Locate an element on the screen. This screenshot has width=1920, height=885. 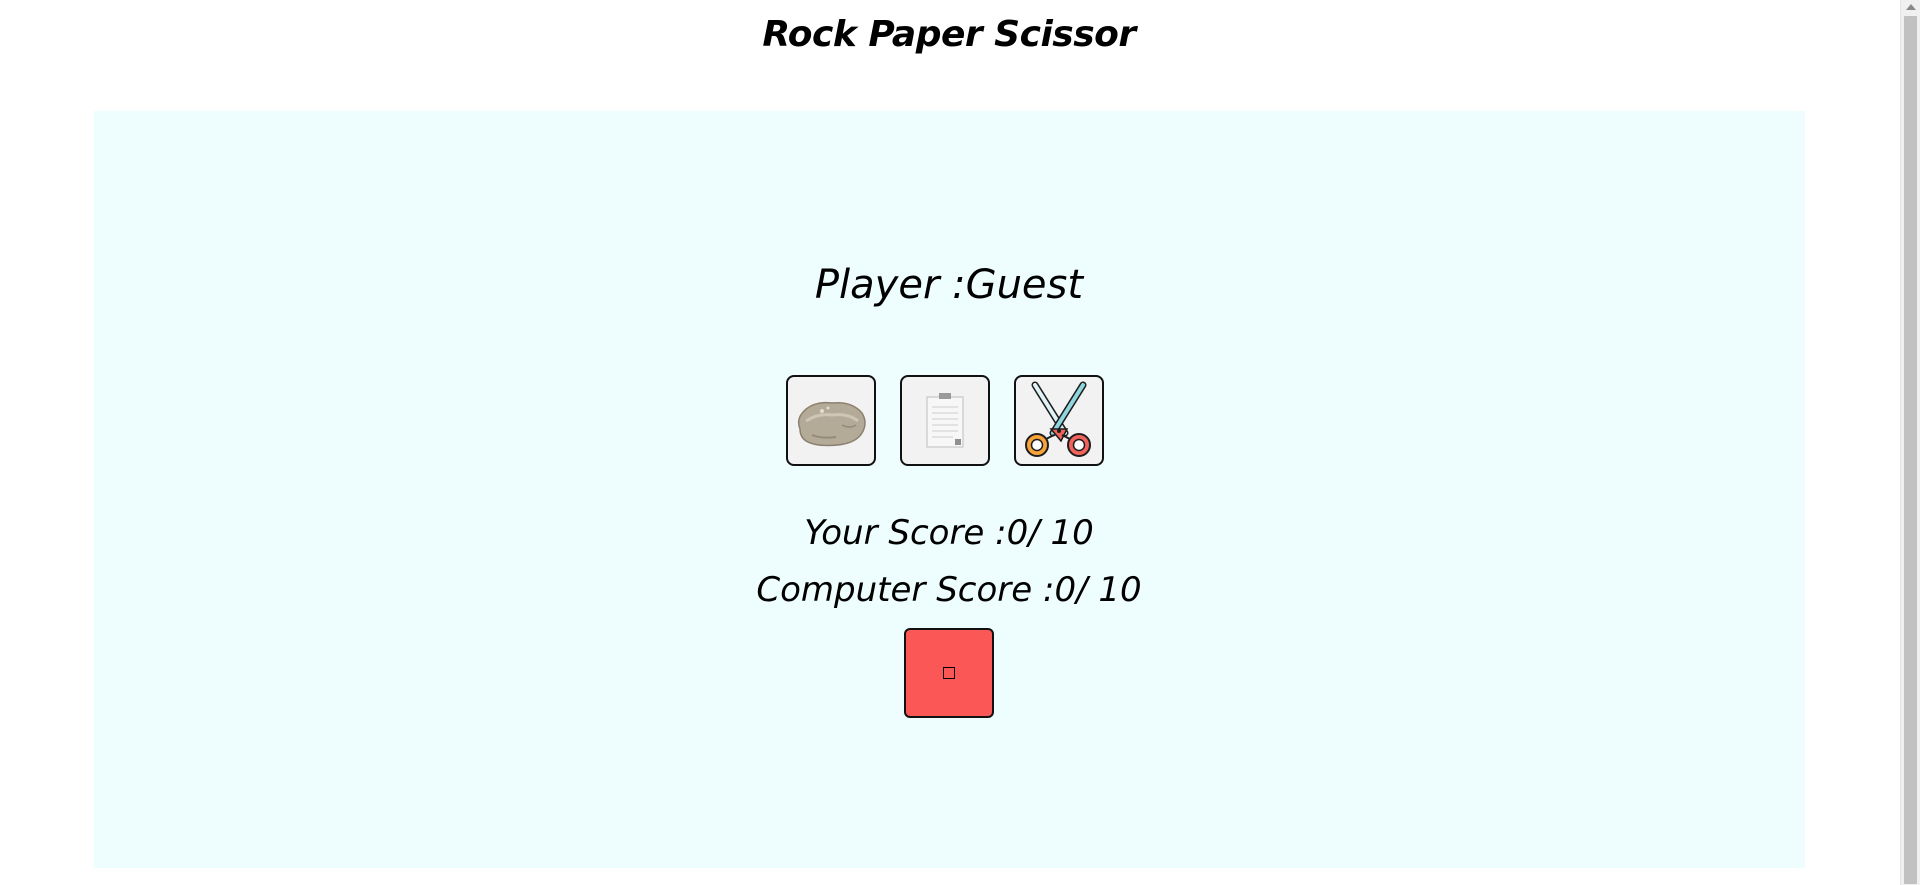
square-icon is located at coordinates (949, 673).